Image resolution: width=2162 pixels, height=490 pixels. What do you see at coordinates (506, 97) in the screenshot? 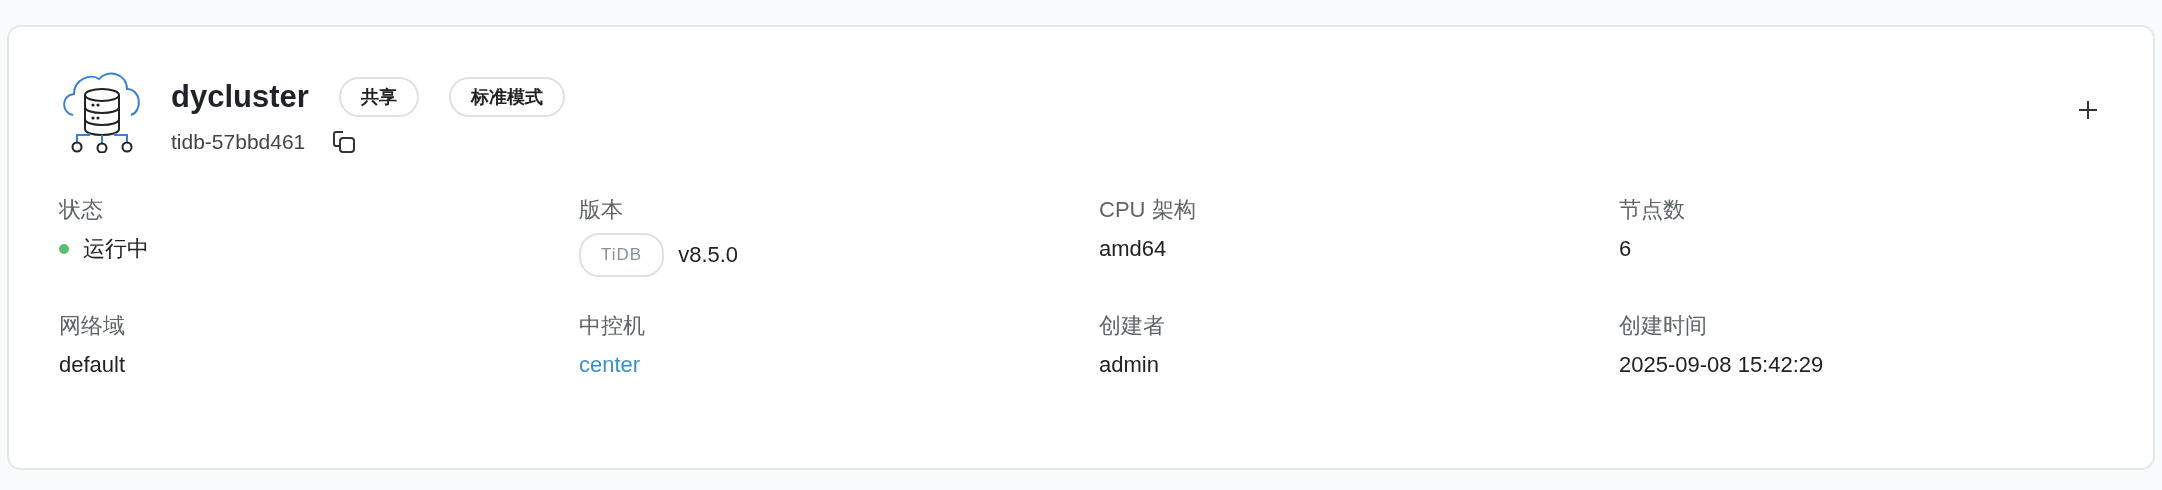
I see `cluster-tag: 标准模式` at bounding box center [506, 97].